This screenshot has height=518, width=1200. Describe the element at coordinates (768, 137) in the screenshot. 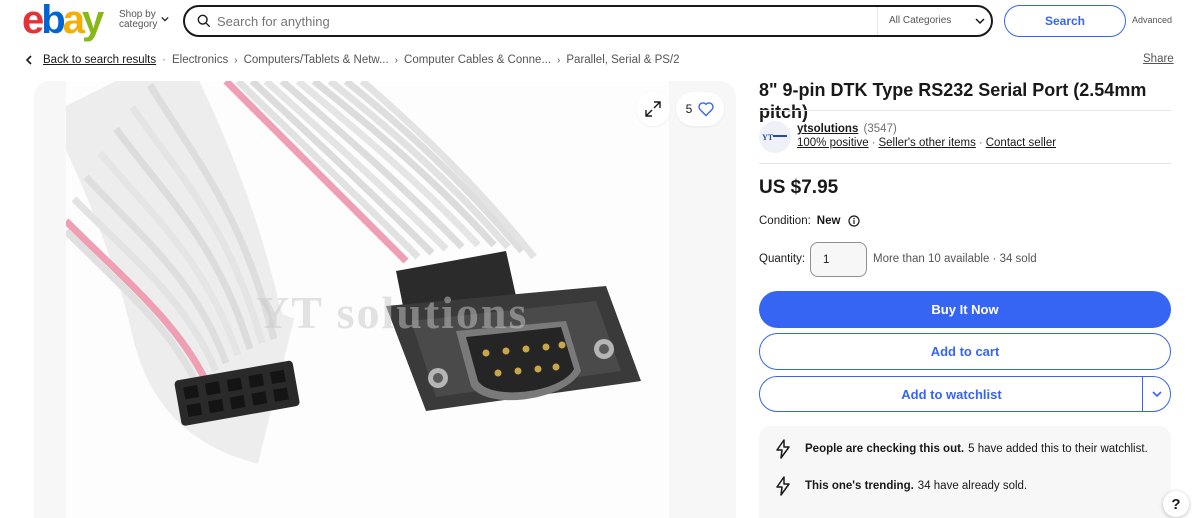

I see `svg-text: YT` at that location.